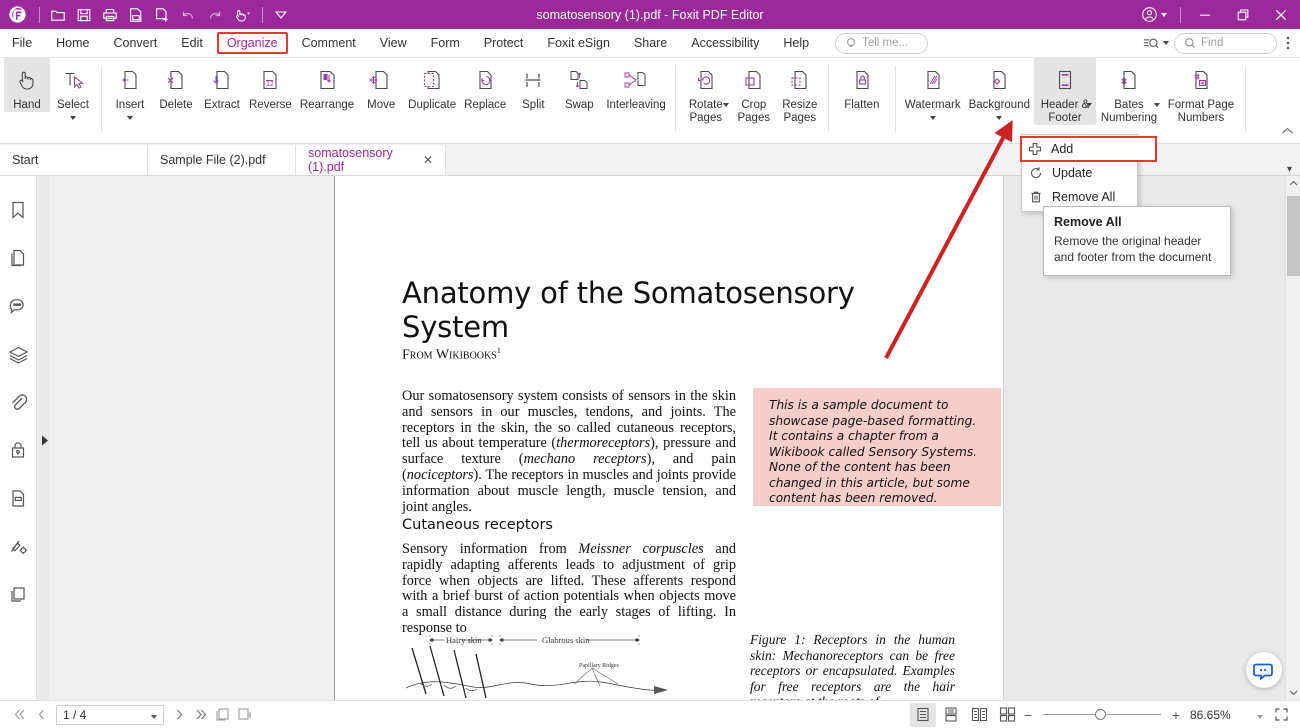  I want to click on bookmarks-icon, so click(18, 210).